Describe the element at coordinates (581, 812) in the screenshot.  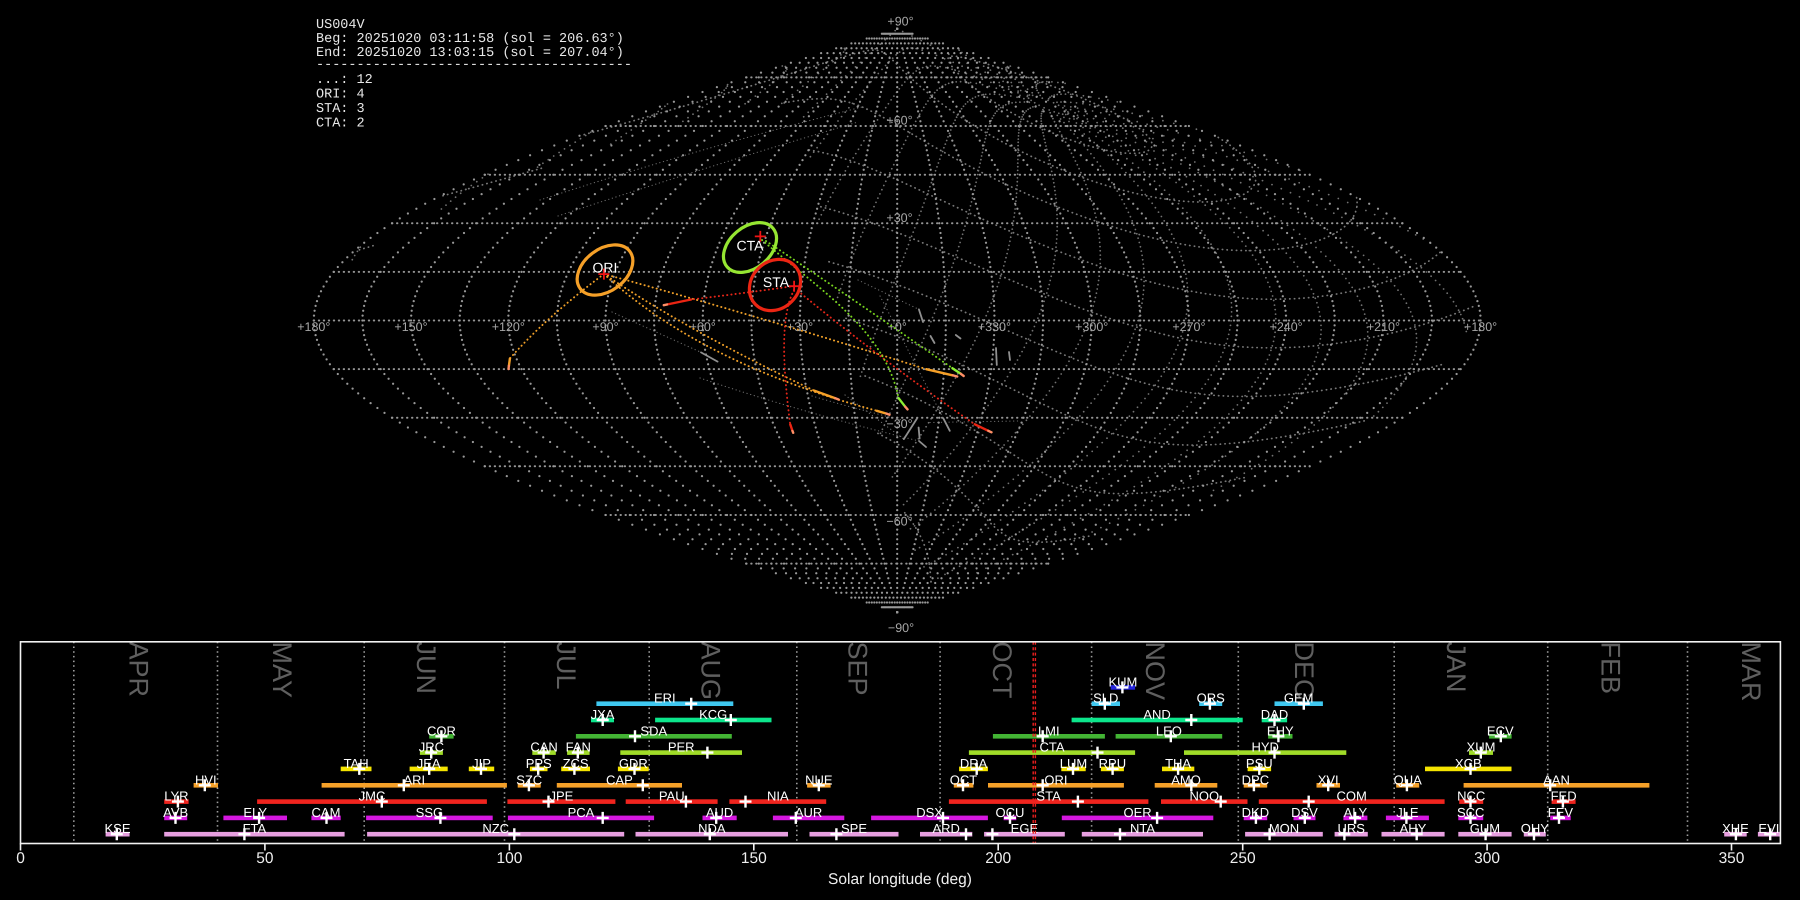
I see `svg-text: PCA` at that location.